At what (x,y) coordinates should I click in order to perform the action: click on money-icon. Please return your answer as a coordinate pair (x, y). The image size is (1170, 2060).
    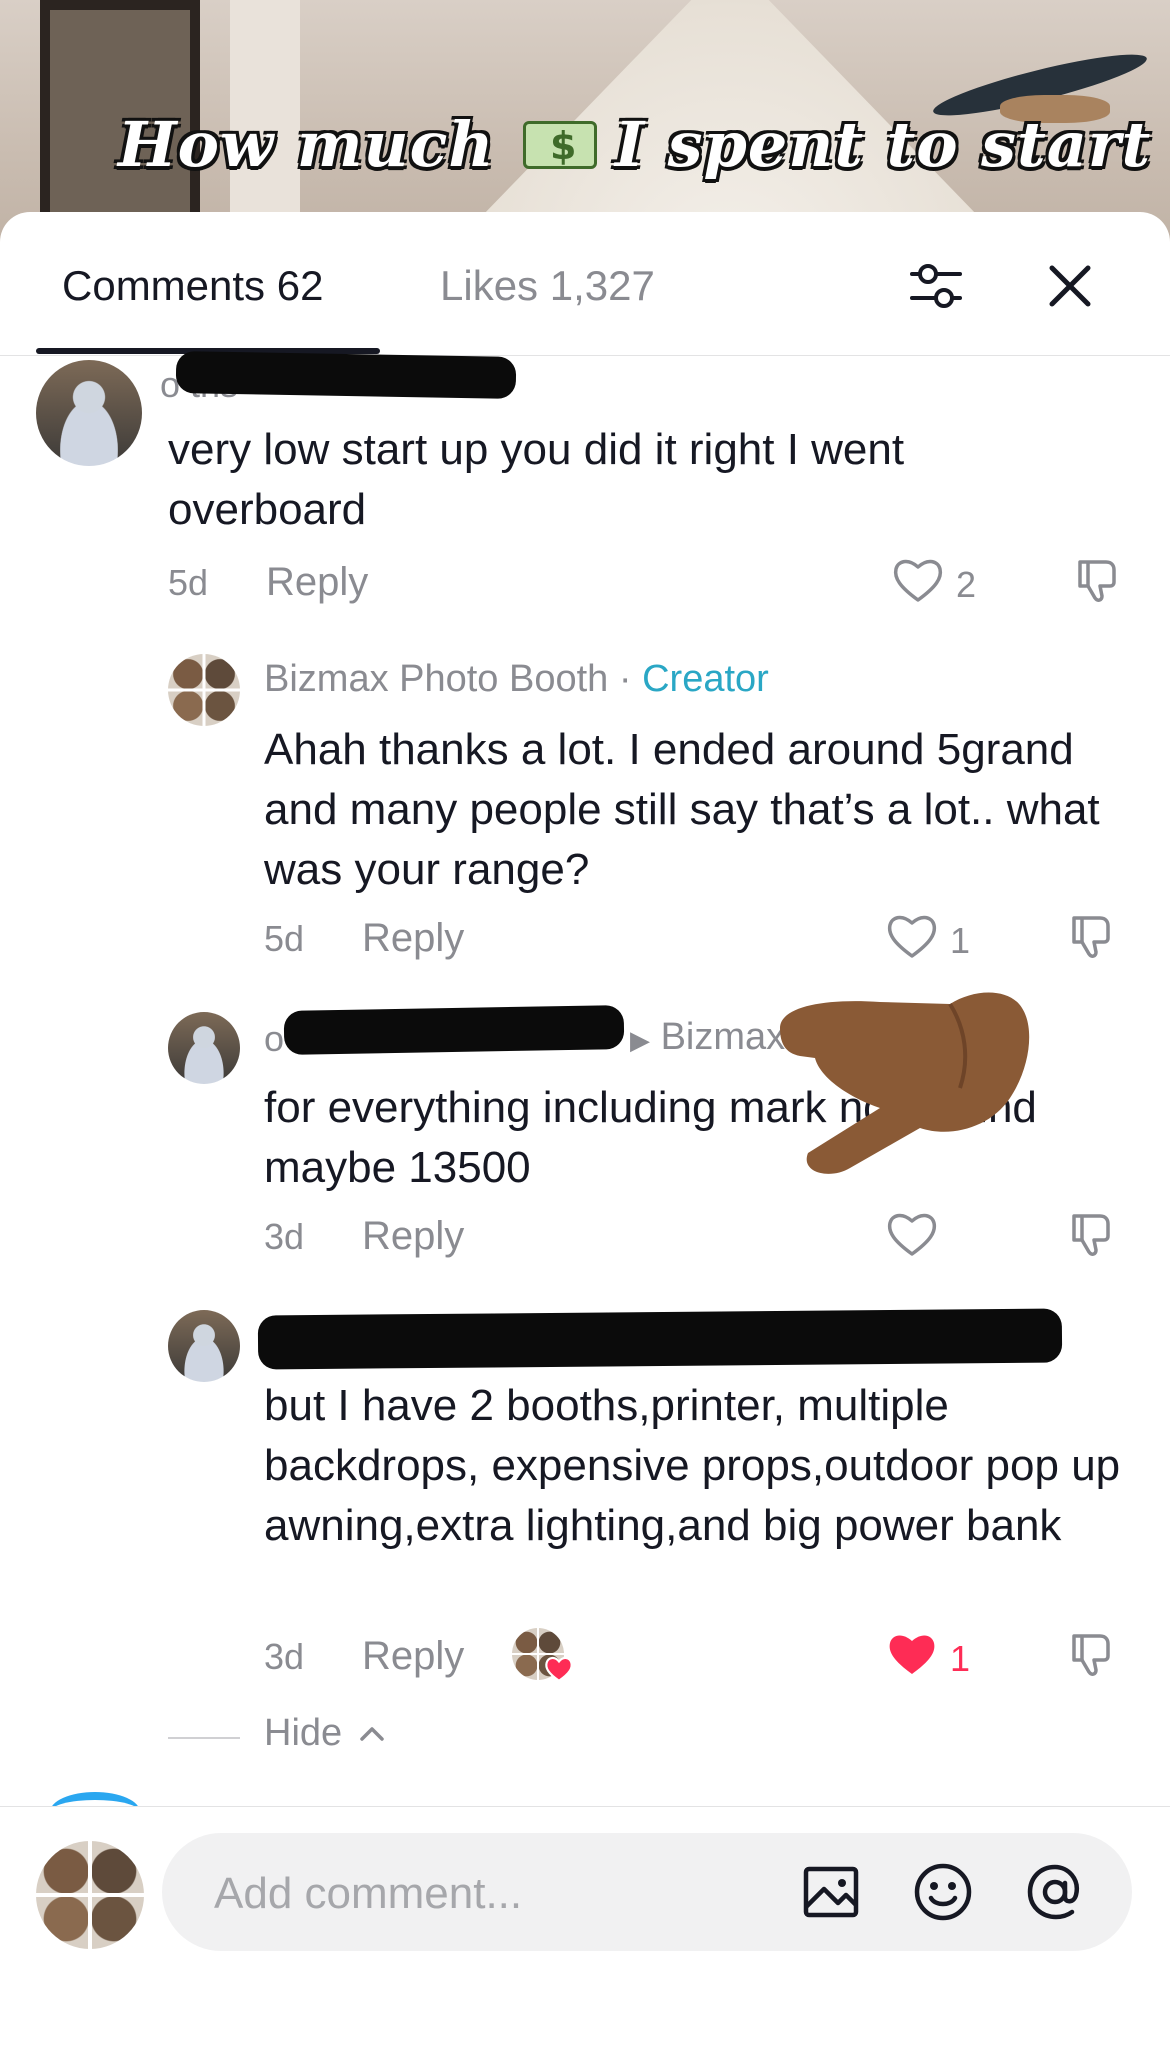
    Looking at the image, I should click on (560, 145).